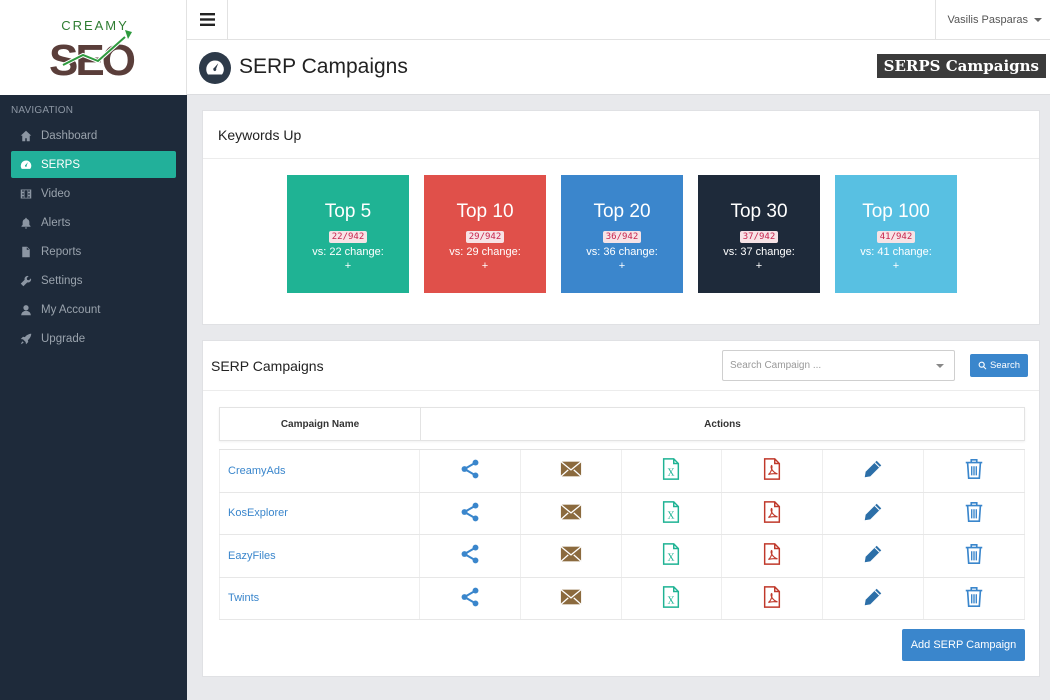  What do you see at coordinates (93, 193) in the screenshot?
I see `sidebar-item-video: Video` at bounding box center [93, 193].